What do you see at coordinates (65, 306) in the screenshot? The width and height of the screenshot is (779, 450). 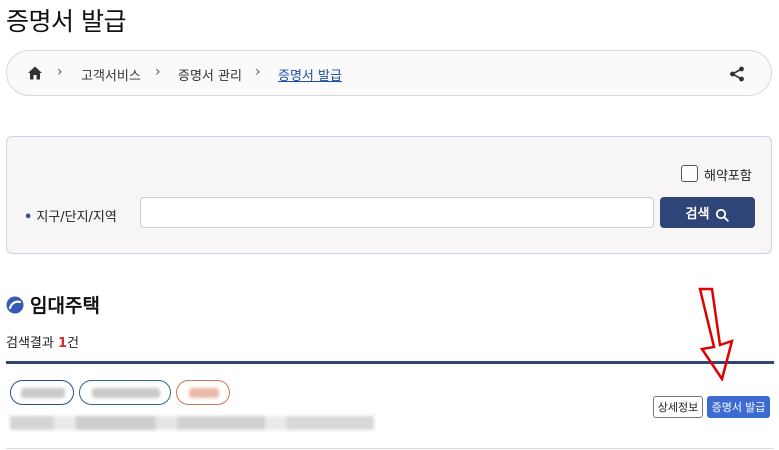 I see `section-title: 임대주택` at bounding box center [65, 306].